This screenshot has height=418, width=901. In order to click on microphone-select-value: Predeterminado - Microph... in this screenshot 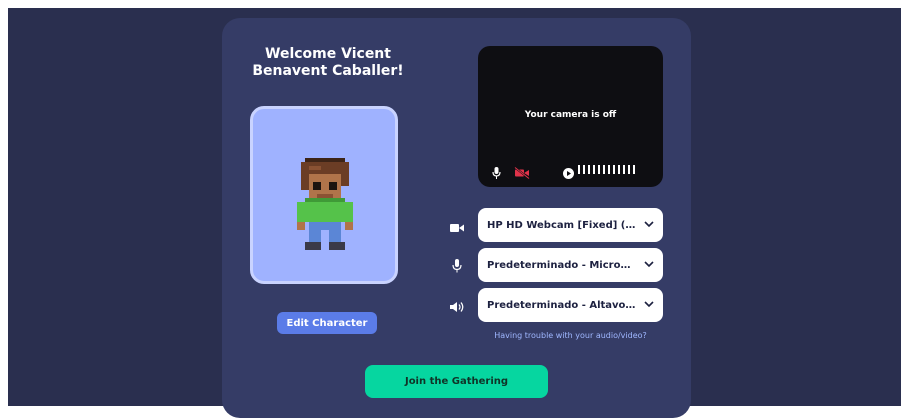, I will do `click(562, 265)`.